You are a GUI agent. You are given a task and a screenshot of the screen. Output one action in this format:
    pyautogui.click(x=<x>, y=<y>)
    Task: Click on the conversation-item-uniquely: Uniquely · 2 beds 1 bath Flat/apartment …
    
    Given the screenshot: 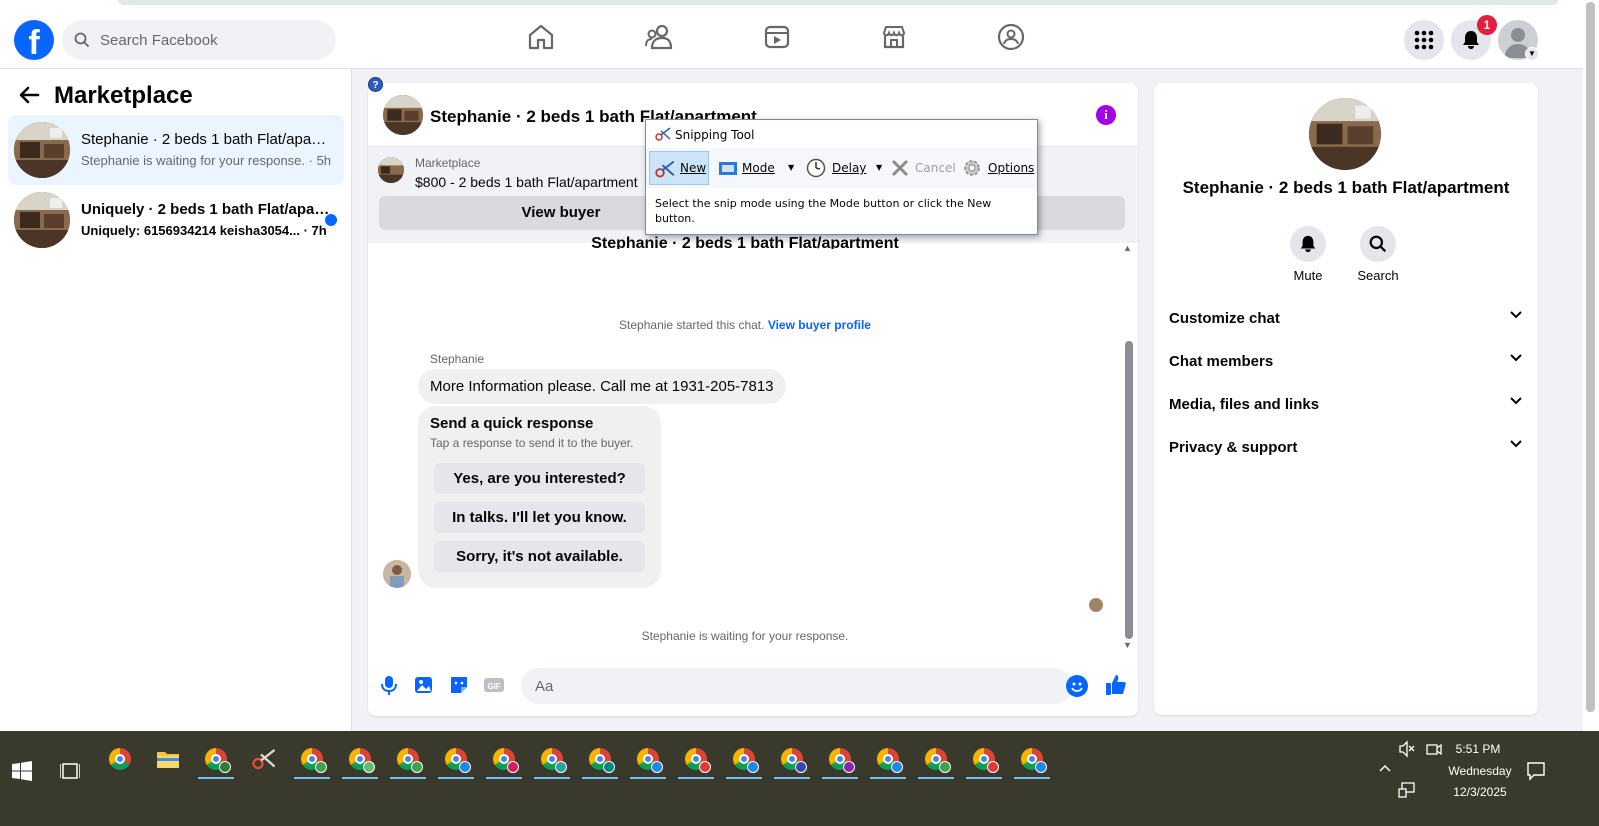 What is the action you would take?
    pyautogui.click(x=176, y=220)
    